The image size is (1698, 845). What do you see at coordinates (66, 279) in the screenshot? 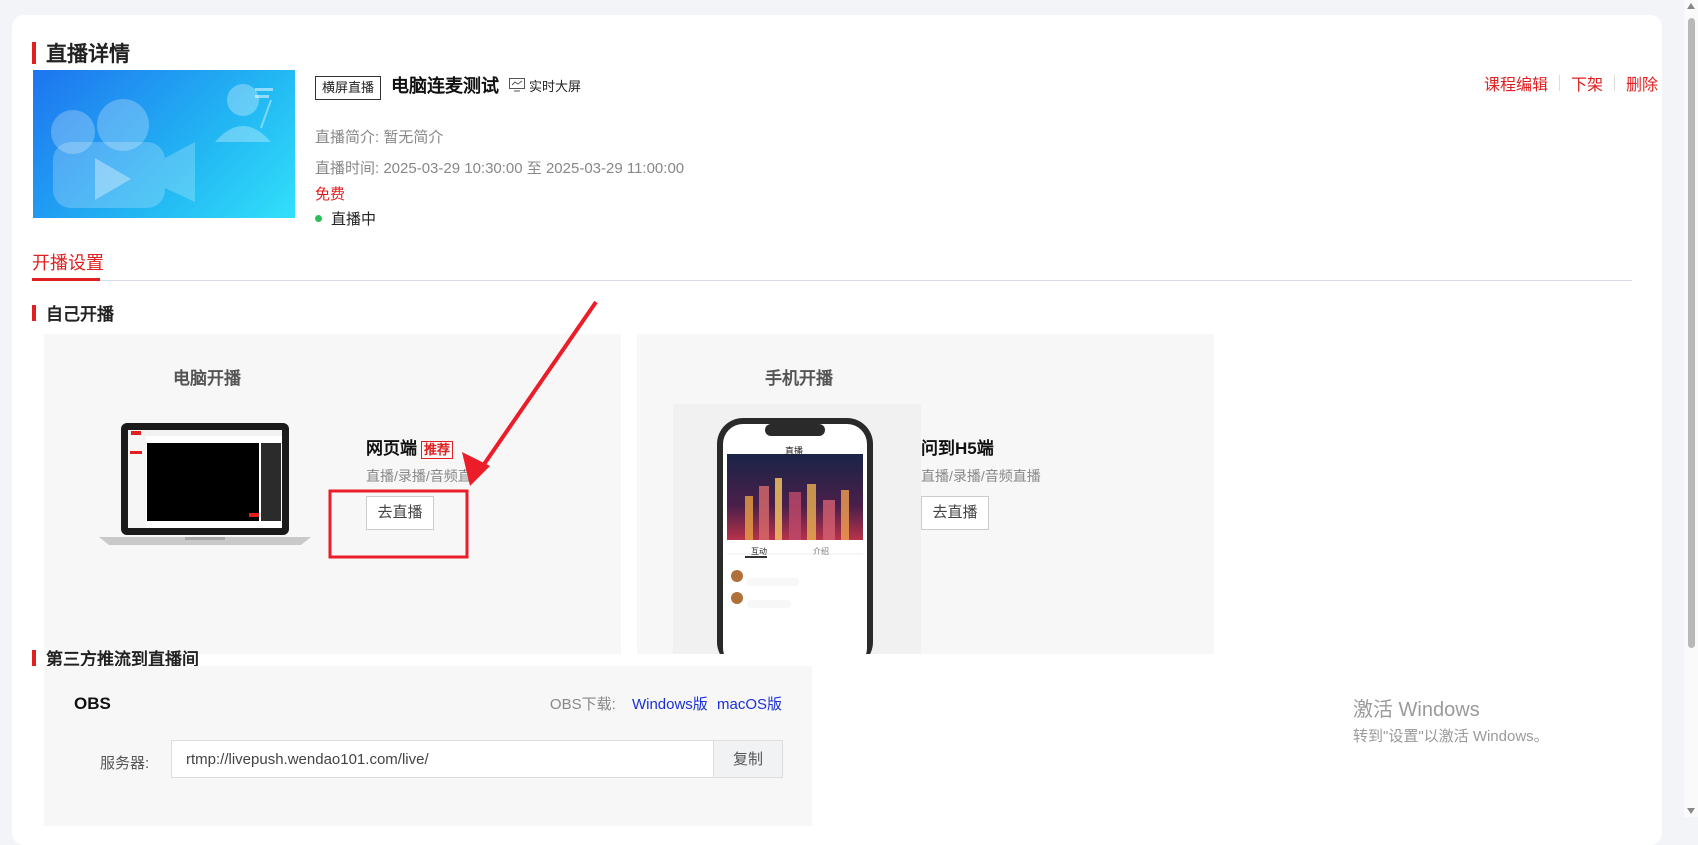
I see `tab-active-underline` at bounding box center [66, 279].